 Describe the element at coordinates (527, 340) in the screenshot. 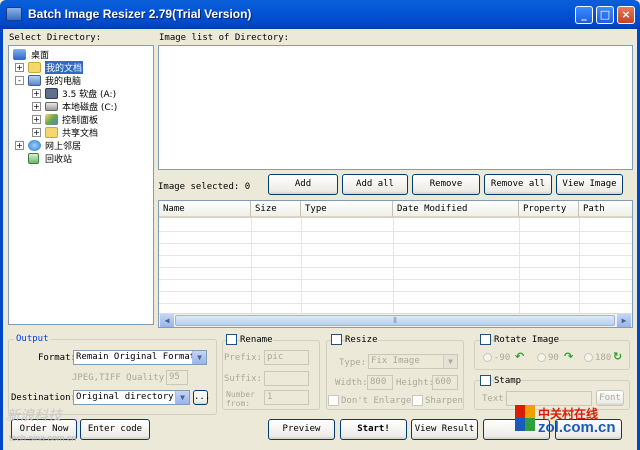

I see `rotate-label: Rotate Image` at that location.